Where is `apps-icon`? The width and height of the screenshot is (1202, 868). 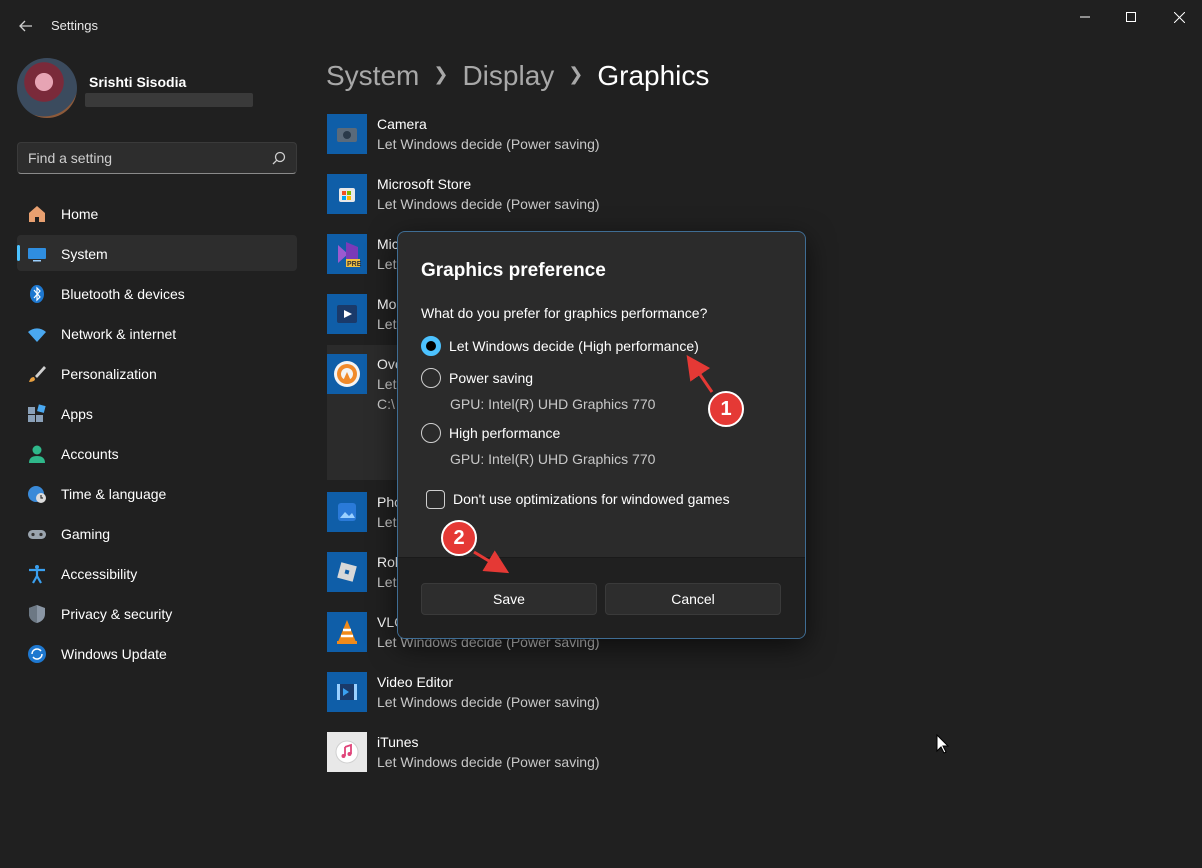
apps-icon is located at coordinates (37, 413).